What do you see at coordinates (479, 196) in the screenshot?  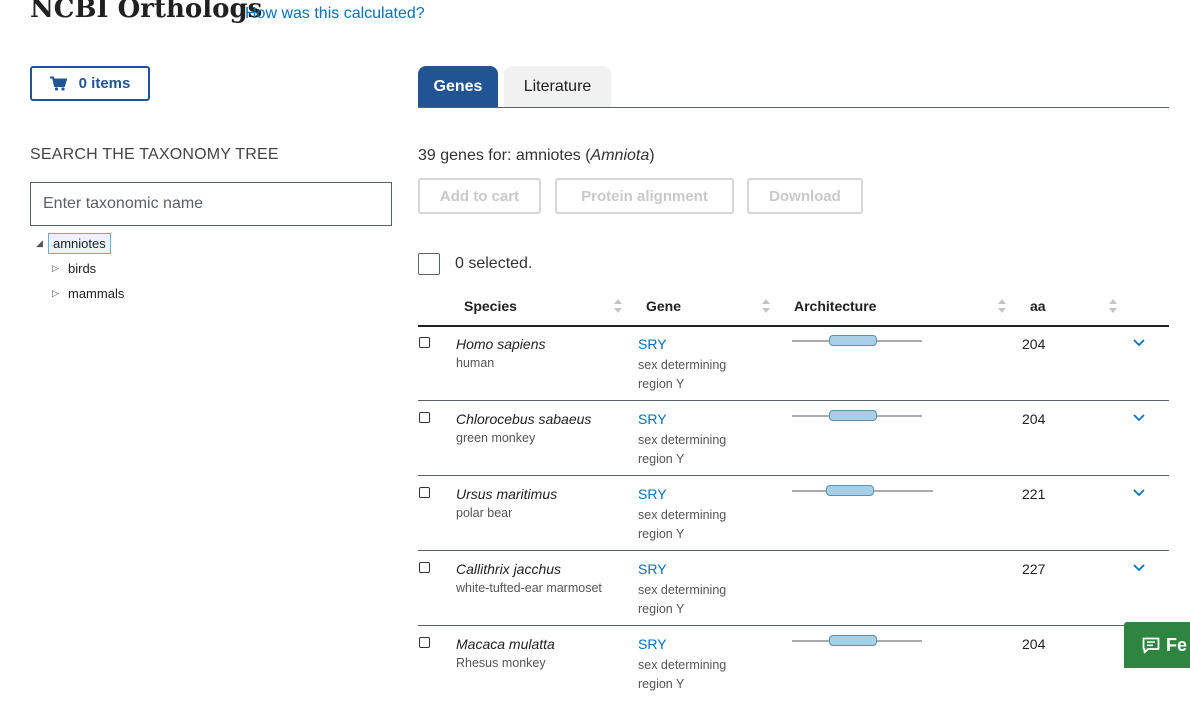 I see `add-to-cart-button: Add to cart` at bounding box center [479, 196].